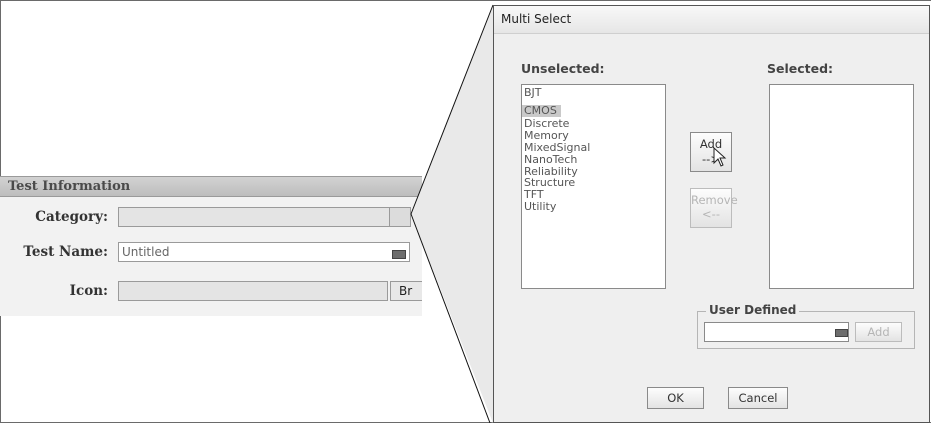 Image resolution: width=932 pixels, height=423 pixels. I want to click on list-item: NanoTech, so click(593, 159).